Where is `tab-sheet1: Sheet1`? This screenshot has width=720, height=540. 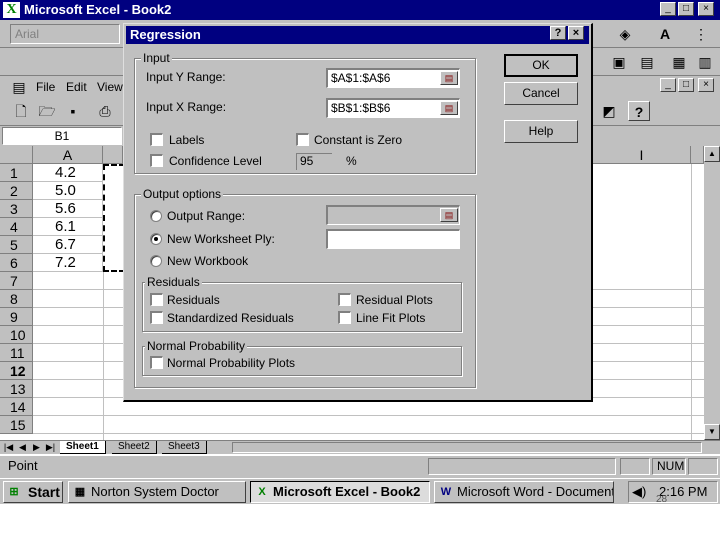 tab-sheet1: Sheet1 is located at coordinates (83, 447).